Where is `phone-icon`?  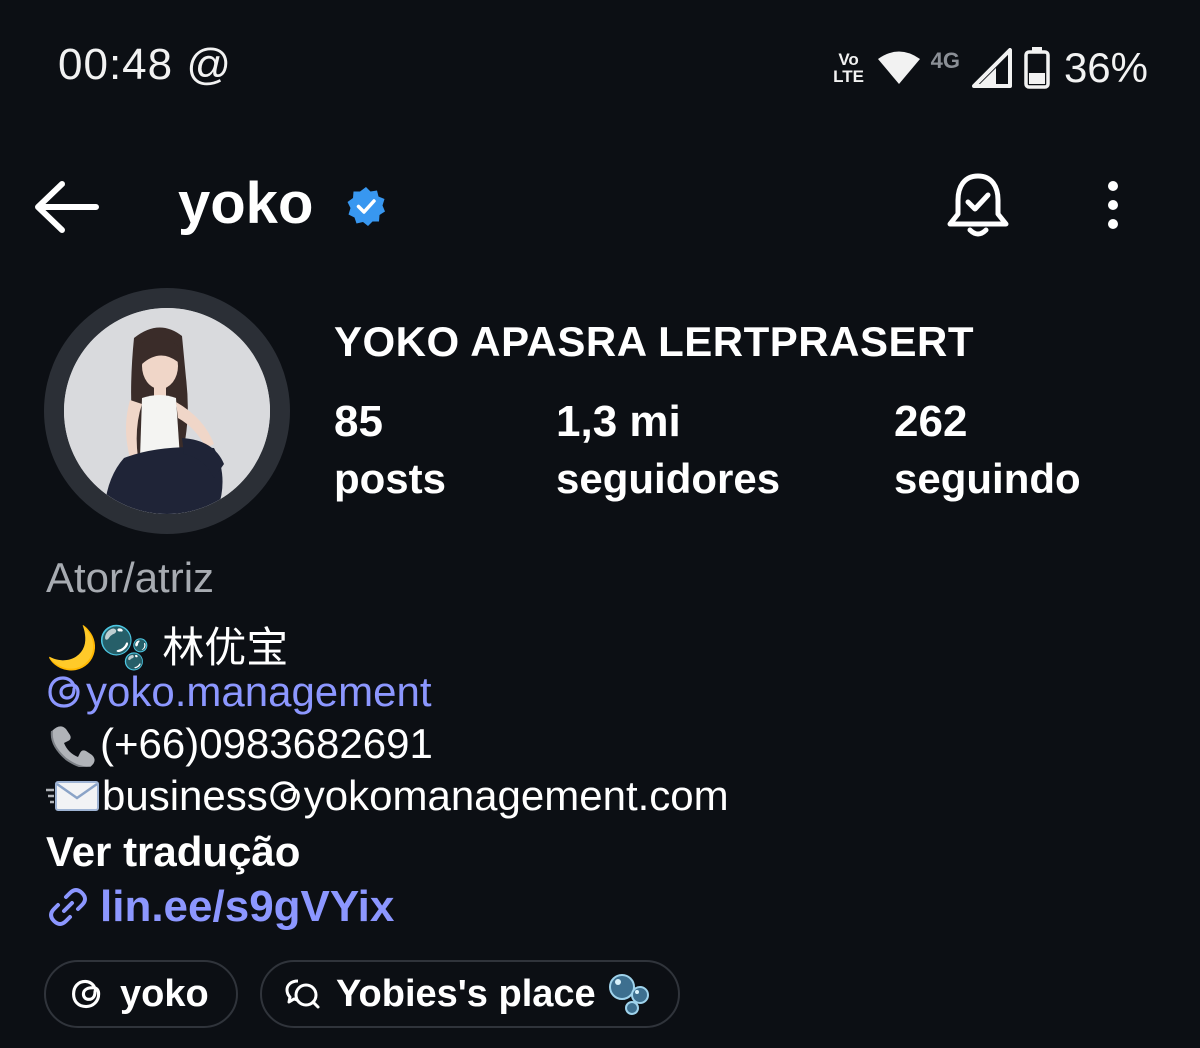 phone-icon is located at coordinates (72, 746).